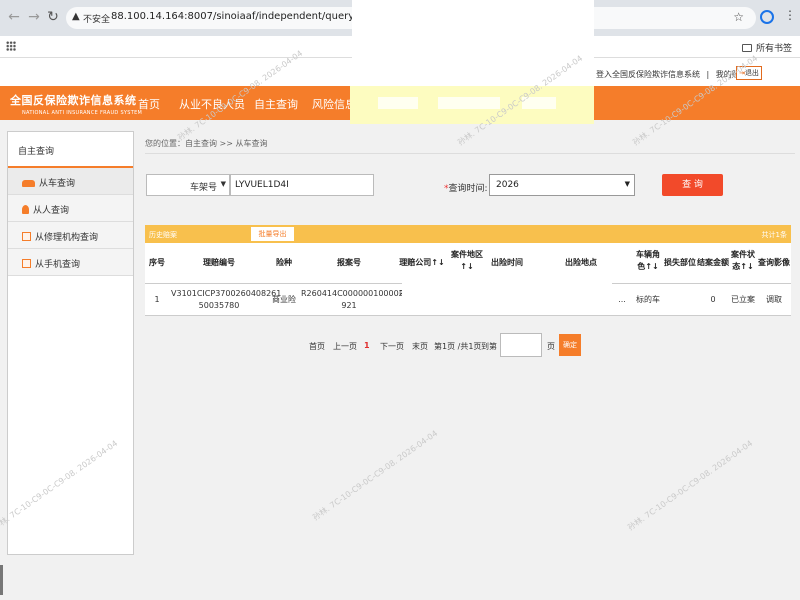 The image size is (800, 600). What do you see at coordinates (458, 346) in the screenshot?
I see `page-info: 第1页 /共1页` at bounding box center [458, 346].